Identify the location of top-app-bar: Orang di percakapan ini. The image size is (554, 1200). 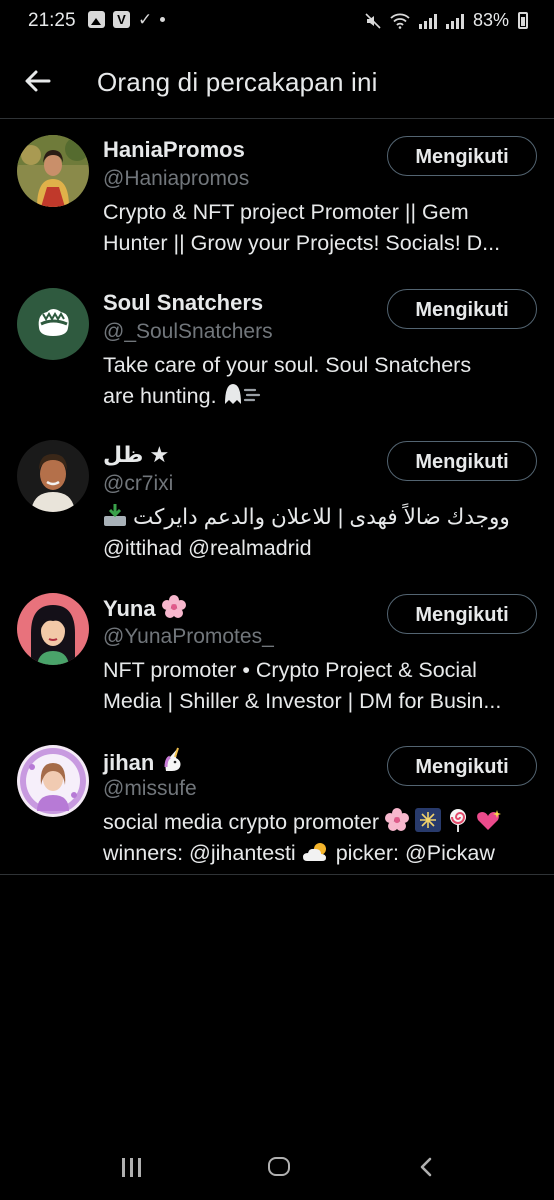
(277, 81).